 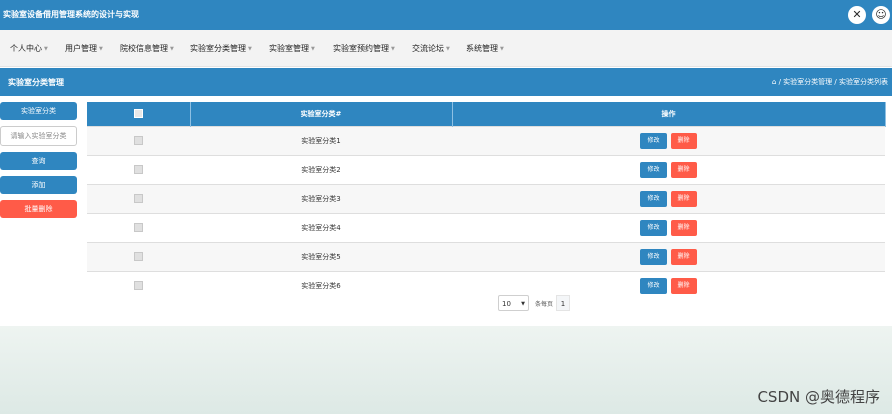 I want to click on add-button: 添加, so click(x=38, y=185).